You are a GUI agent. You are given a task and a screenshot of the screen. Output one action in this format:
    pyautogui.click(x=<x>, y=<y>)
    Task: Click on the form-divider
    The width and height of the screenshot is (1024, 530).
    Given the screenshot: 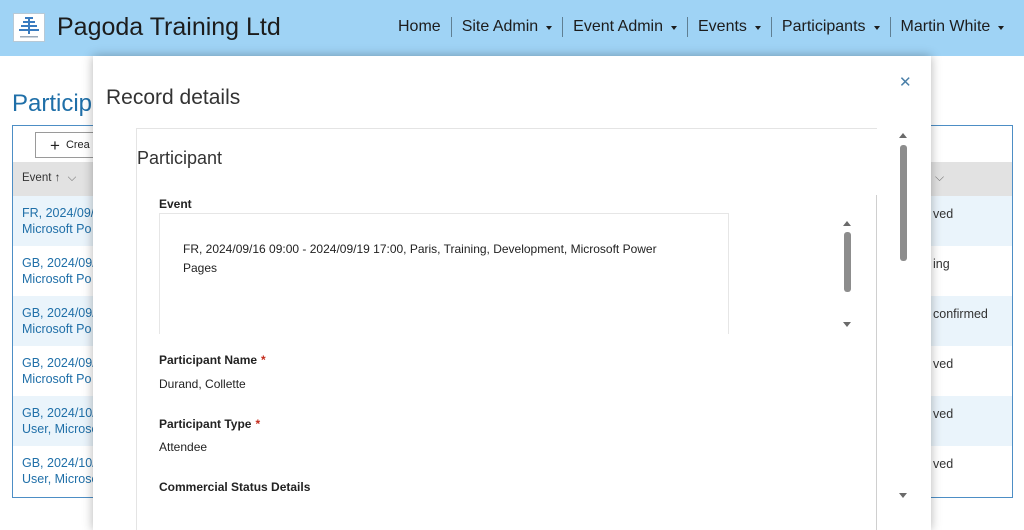 What is the action you would take?
    pyautogui.click(x=876, y=362)
    